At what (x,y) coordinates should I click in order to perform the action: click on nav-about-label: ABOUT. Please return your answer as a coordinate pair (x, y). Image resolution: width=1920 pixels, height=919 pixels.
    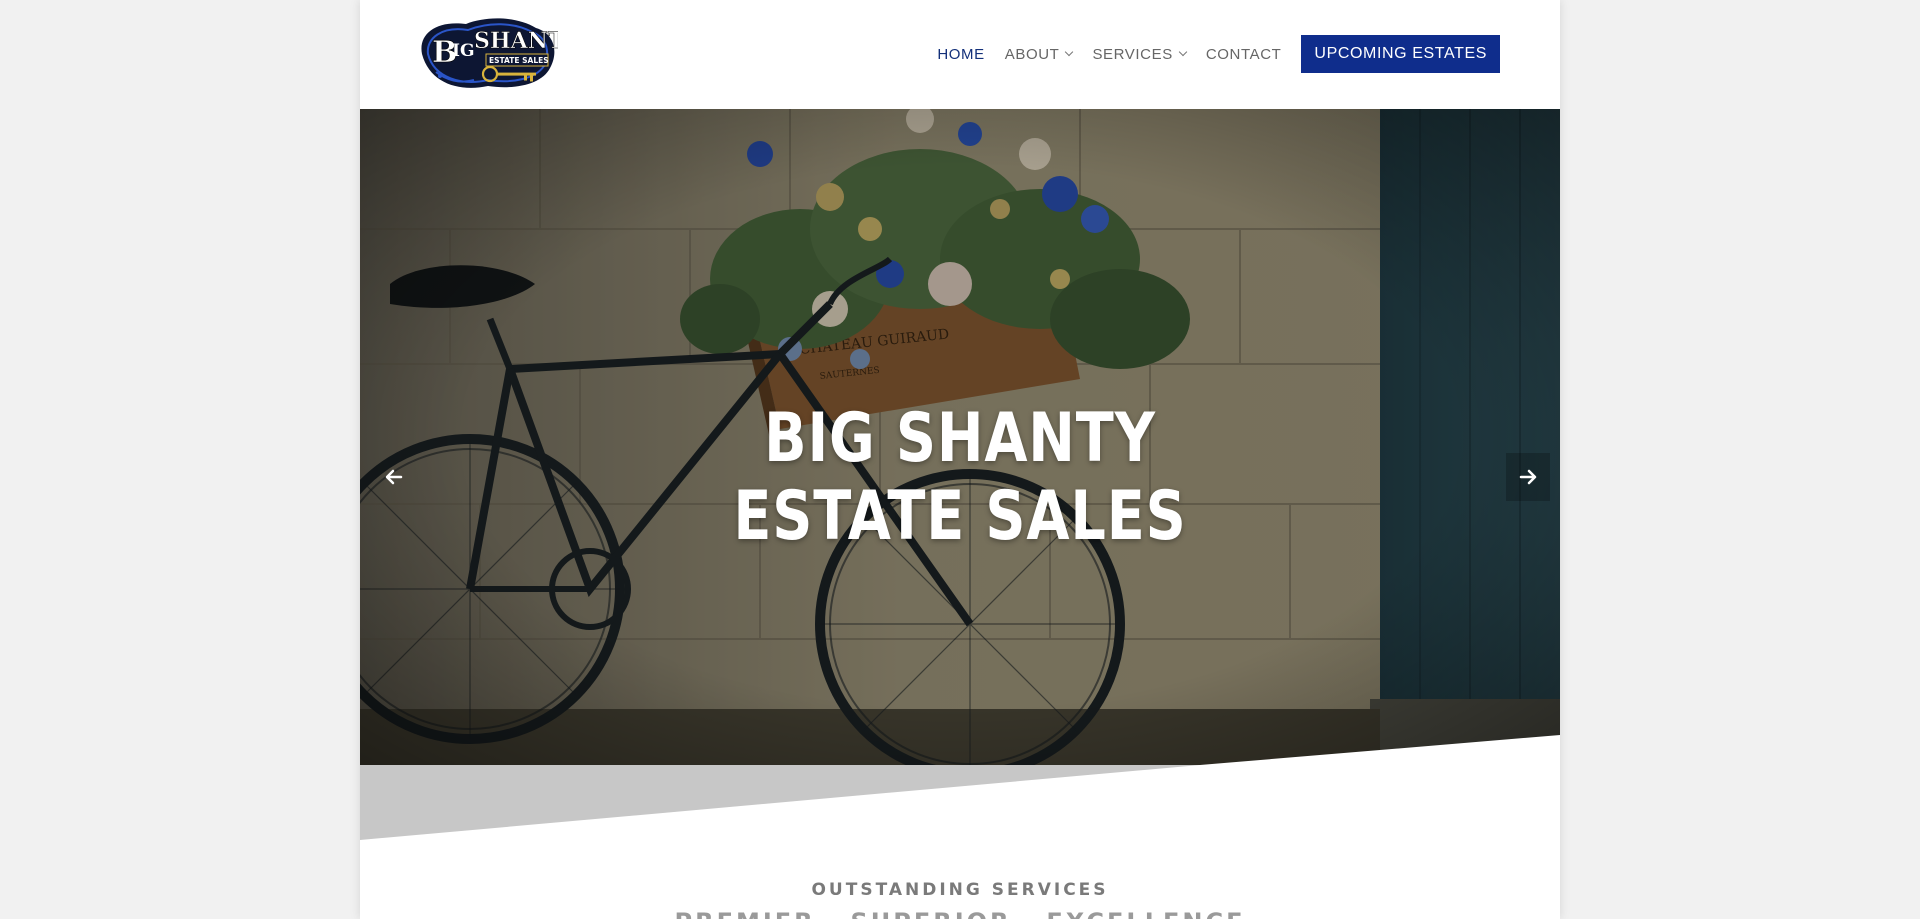
    Looking at the image, I should click on (1032, 54).